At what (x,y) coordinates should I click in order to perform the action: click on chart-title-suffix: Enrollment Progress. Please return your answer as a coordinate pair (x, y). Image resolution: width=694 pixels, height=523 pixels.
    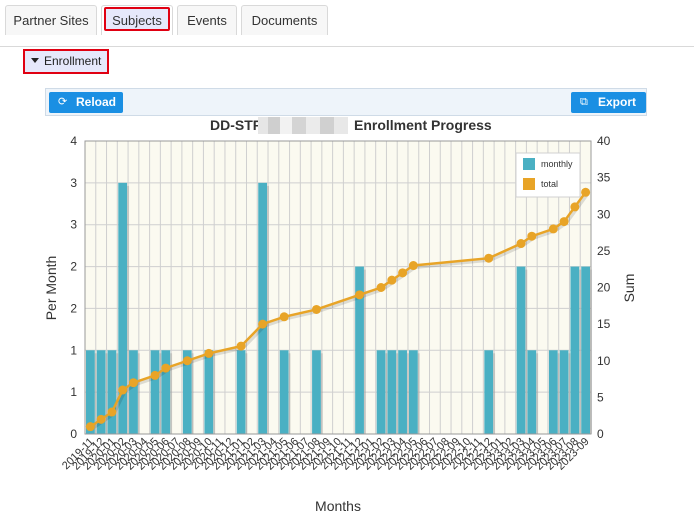
    Looking at the image, I should click on (423, 125).